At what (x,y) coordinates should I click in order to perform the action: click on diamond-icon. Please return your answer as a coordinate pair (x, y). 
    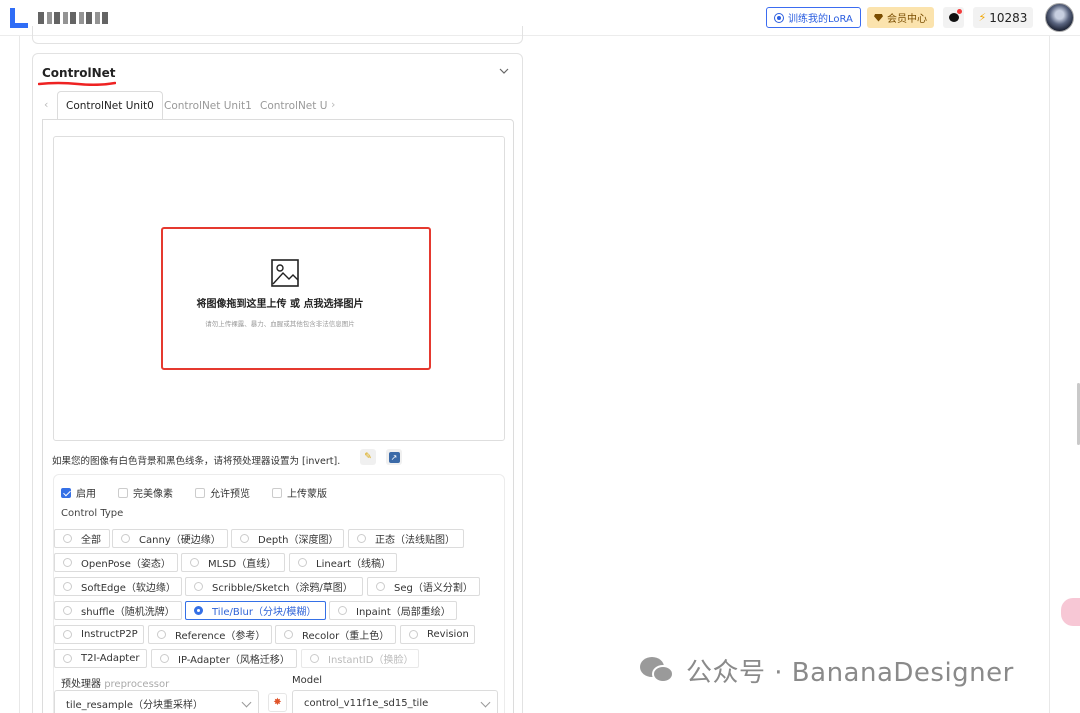
    Looking at the image, I should click on (878, 17).